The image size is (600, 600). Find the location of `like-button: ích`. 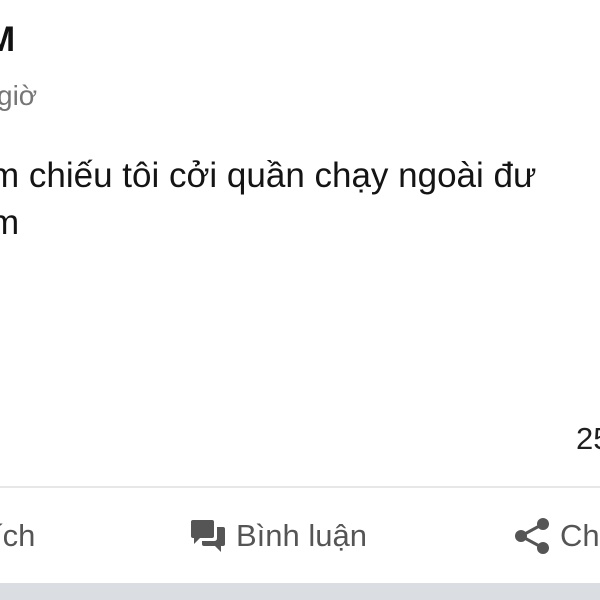

like-button: ích is located at coordinates (17, 536).